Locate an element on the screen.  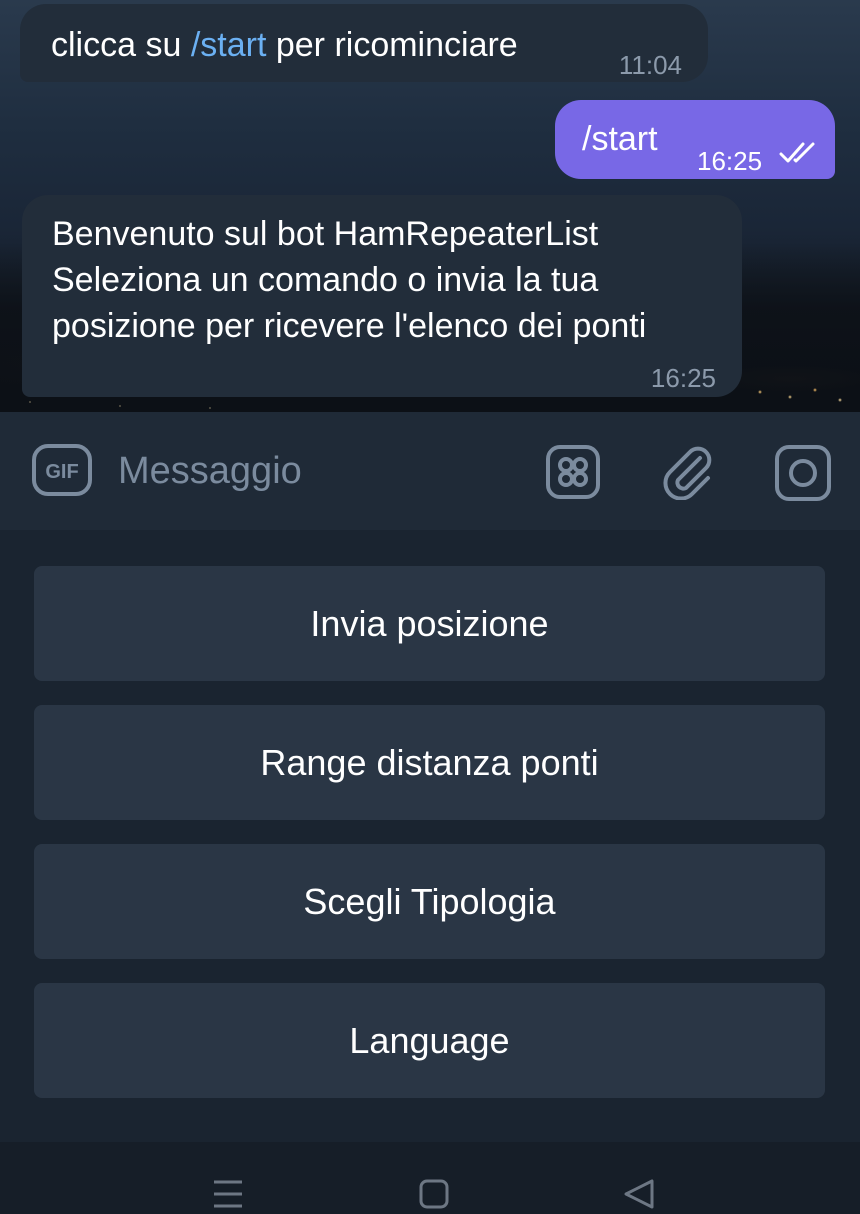
home-icon is located at coordinates (434, 1194).